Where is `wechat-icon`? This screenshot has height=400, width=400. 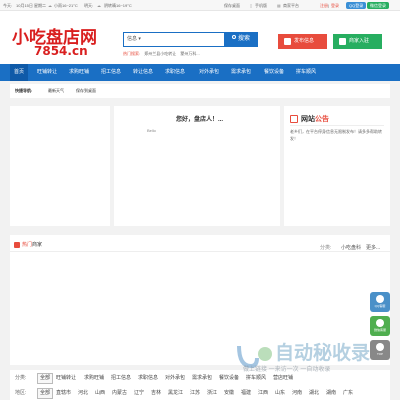
wechat-icon is located at coordinates (380, 323).